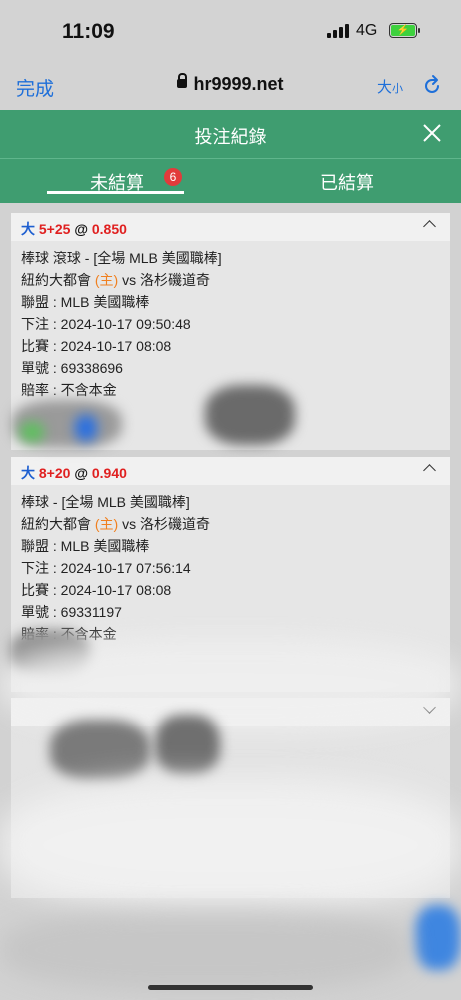 The height and width of the screenshot is (1000, 461). I want to click on page-header: 投注紀錄, so click(230, 134).